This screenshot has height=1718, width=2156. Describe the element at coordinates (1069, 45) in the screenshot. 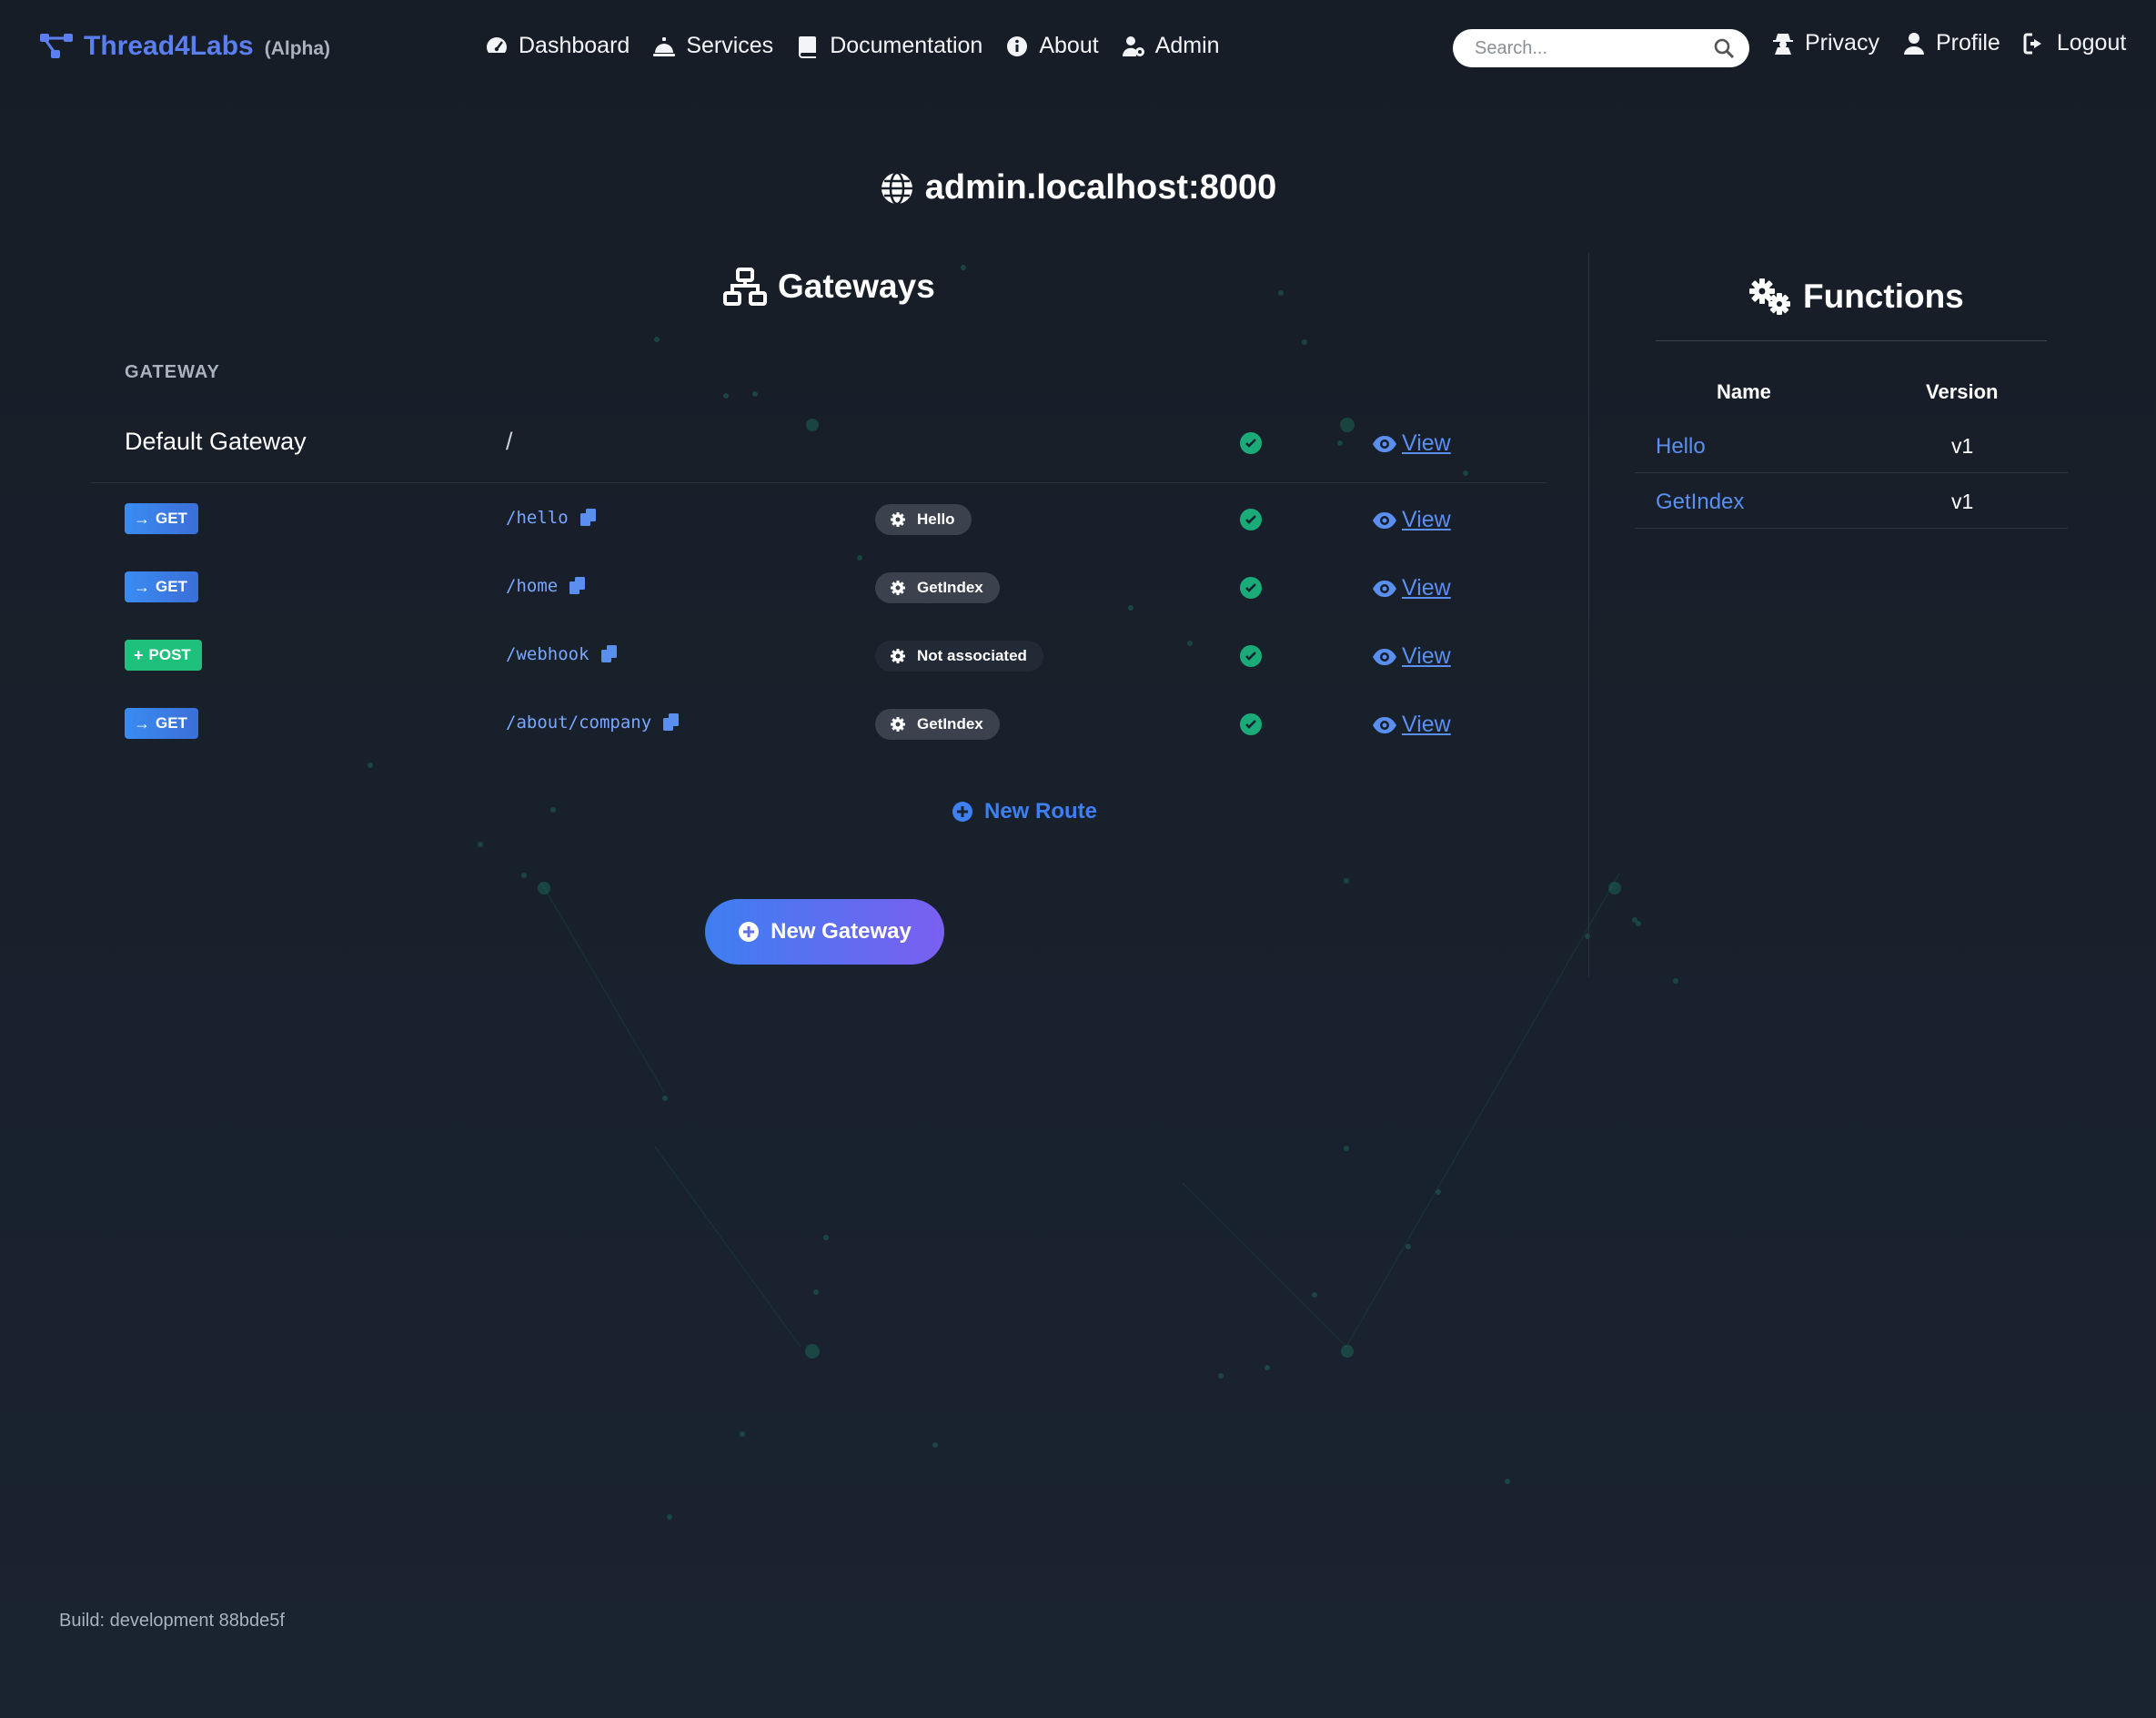

I see `nav-about-label: About` at that location.